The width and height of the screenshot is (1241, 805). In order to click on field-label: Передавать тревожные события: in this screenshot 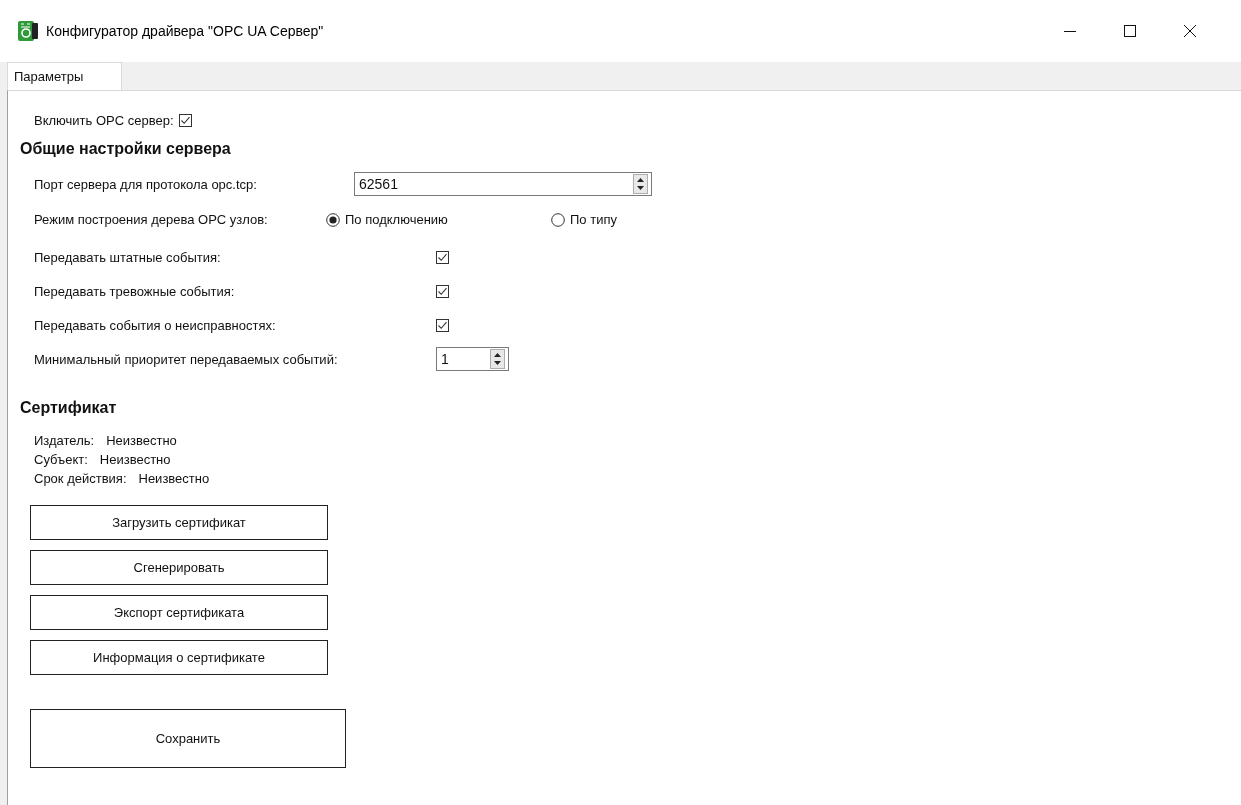, I will do `click(134, 291)`.